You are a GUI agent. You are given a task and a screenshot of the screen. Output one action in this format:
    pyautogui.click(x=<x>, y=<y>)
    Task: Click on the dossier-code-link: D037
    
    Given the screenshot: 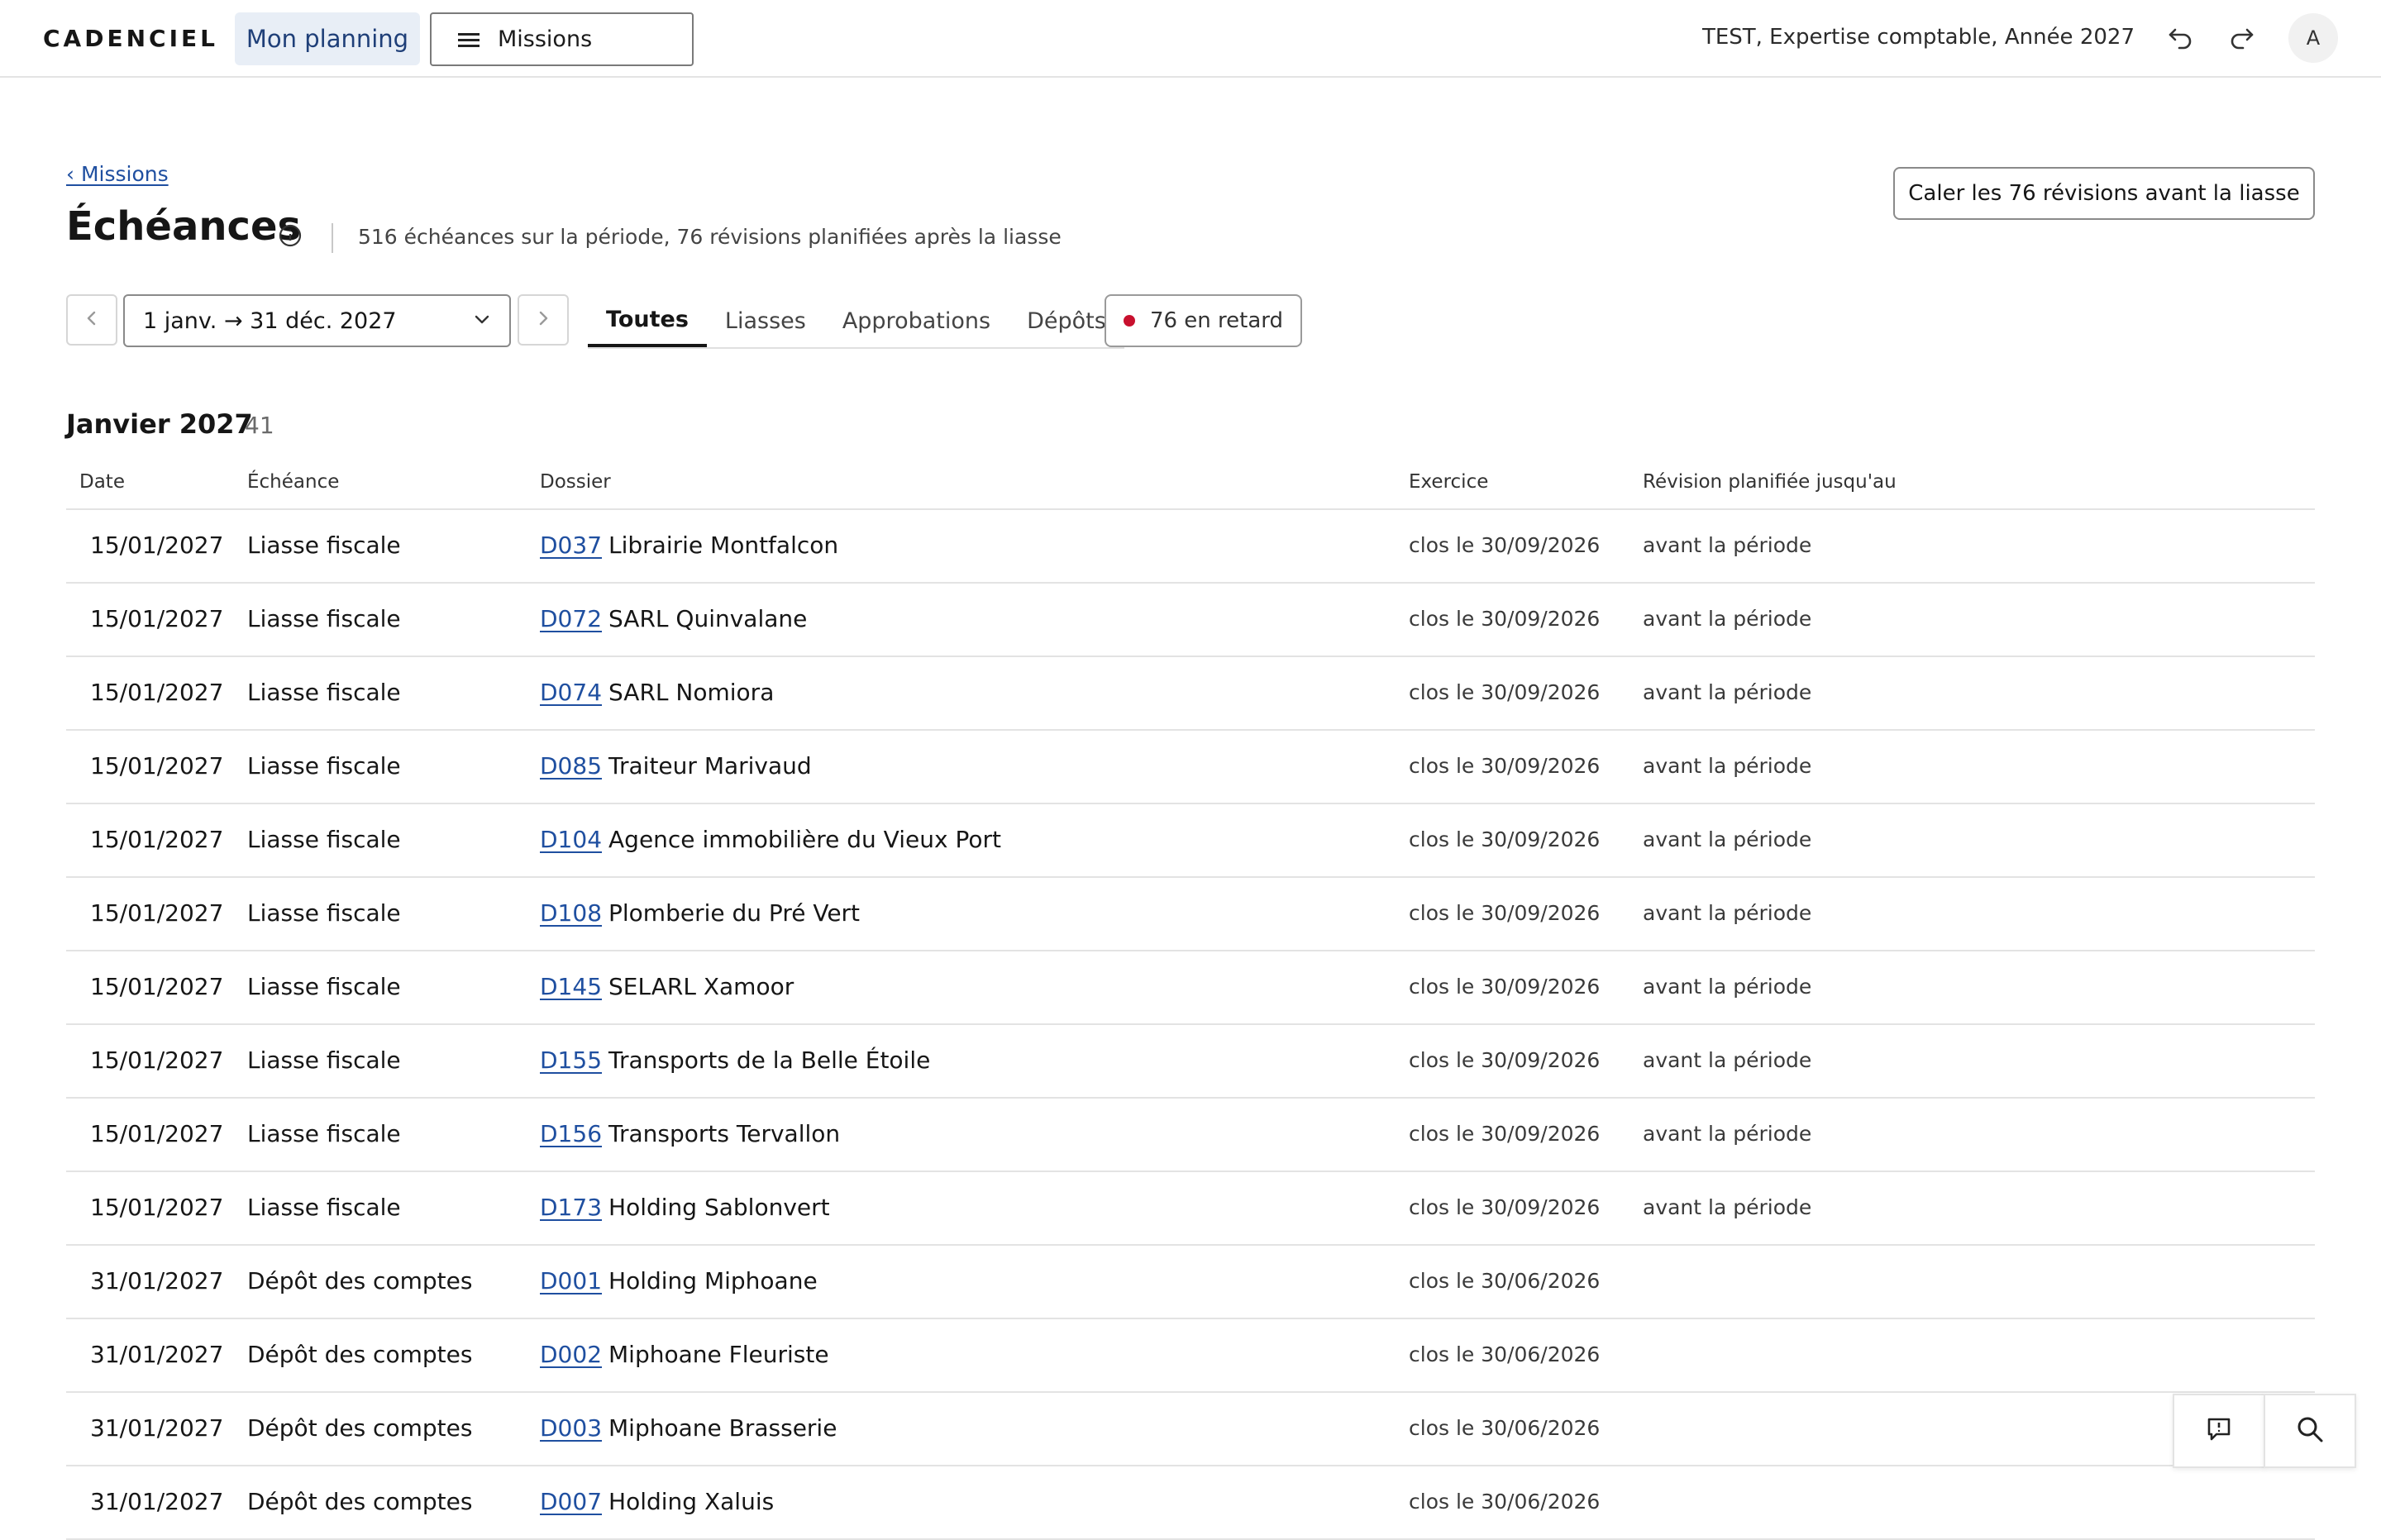 What is the action you would take?
    pyautogui.click(x=571, y=545)
    